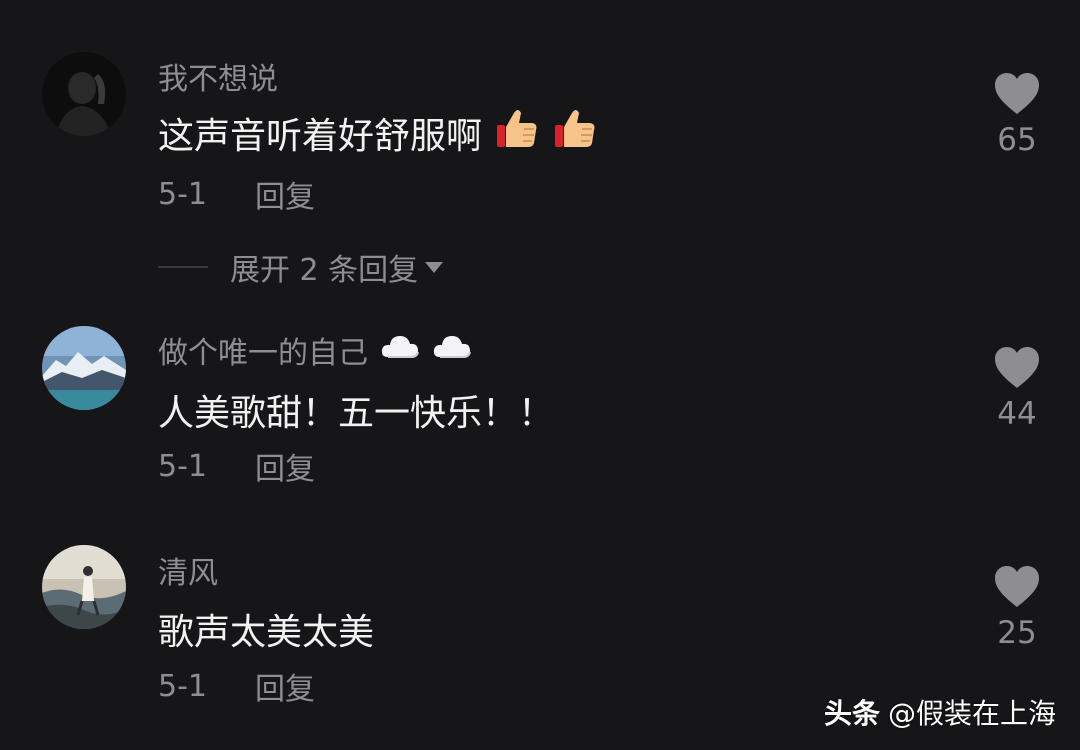 This screenshot has width=1080, height=750. I want to click on comment-username: 我不想说, so click(218, 76).